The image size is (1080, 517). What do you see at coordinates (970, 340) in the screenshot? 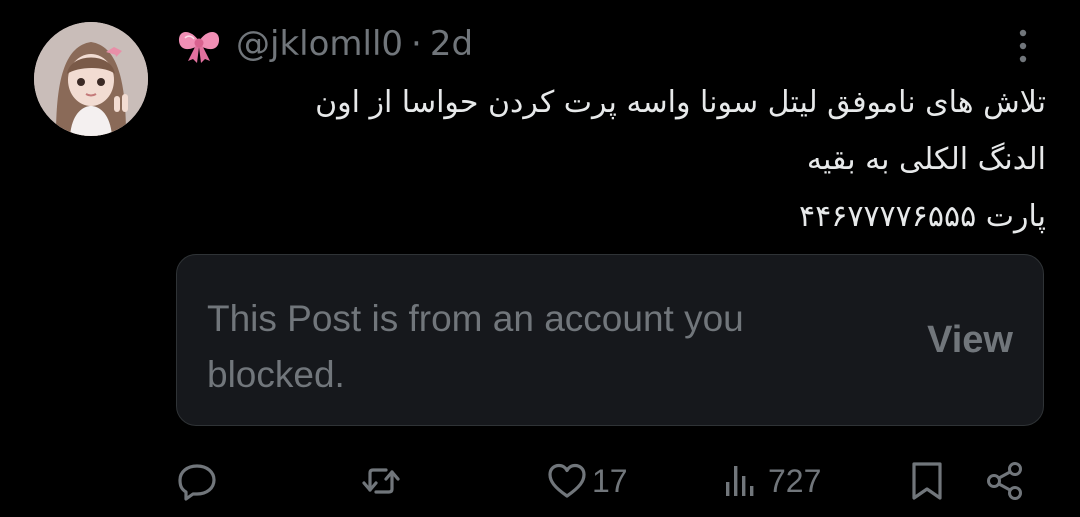
I see `view-button: View` at bounding box center [970, 340].